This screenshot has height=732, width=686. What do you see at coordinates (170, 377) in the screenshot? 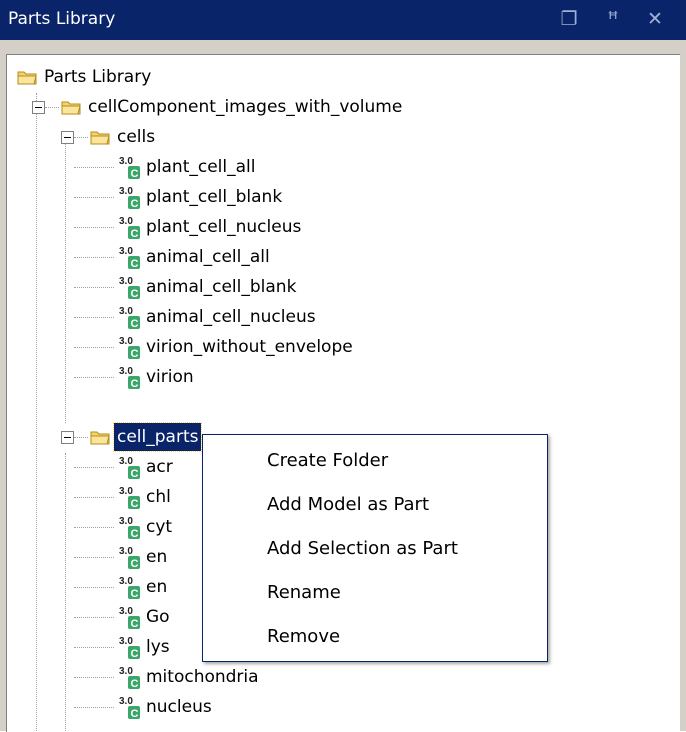
I see `tree-part-label: virion` at bounding box center [170, 377].